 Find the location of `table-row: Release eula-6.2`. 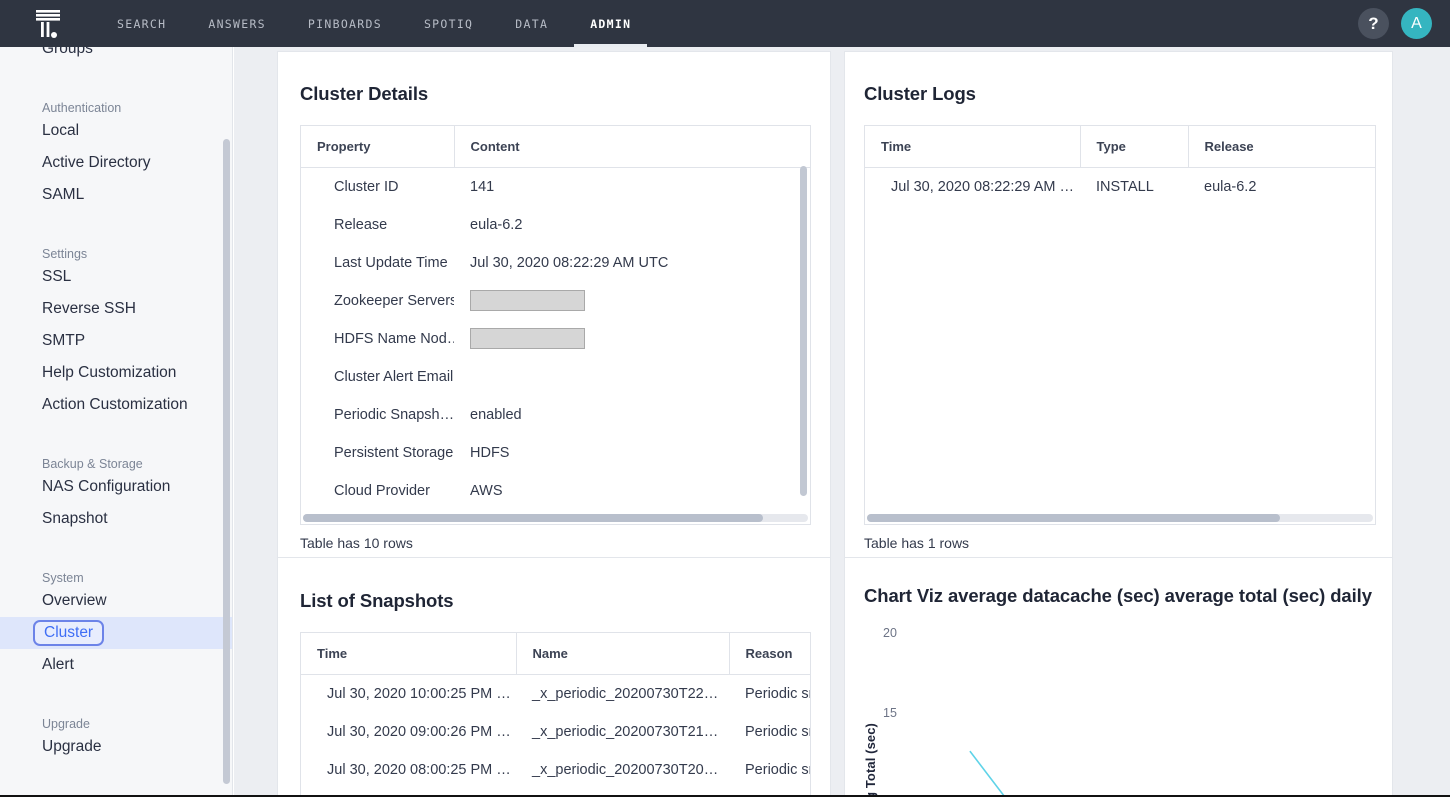

table-row: Release eula-6.2 is located at coordinates (555, 225).